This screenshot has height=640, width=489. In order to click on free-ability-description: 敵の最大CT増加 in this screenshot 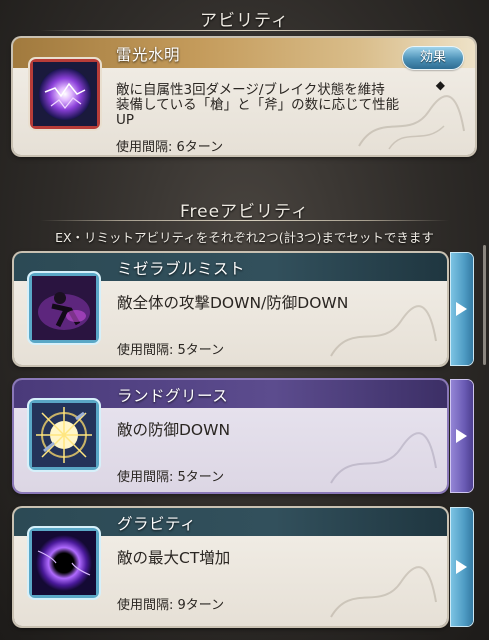, I will do `click(174, 558)`.